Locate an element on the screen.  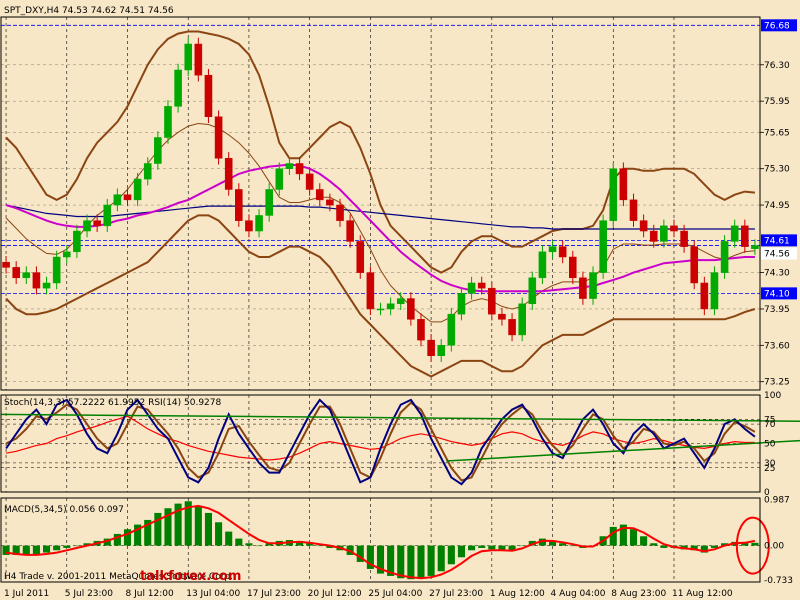
time-tick-label: 11 Aug 12:00 is located at coordinates (702, 594).